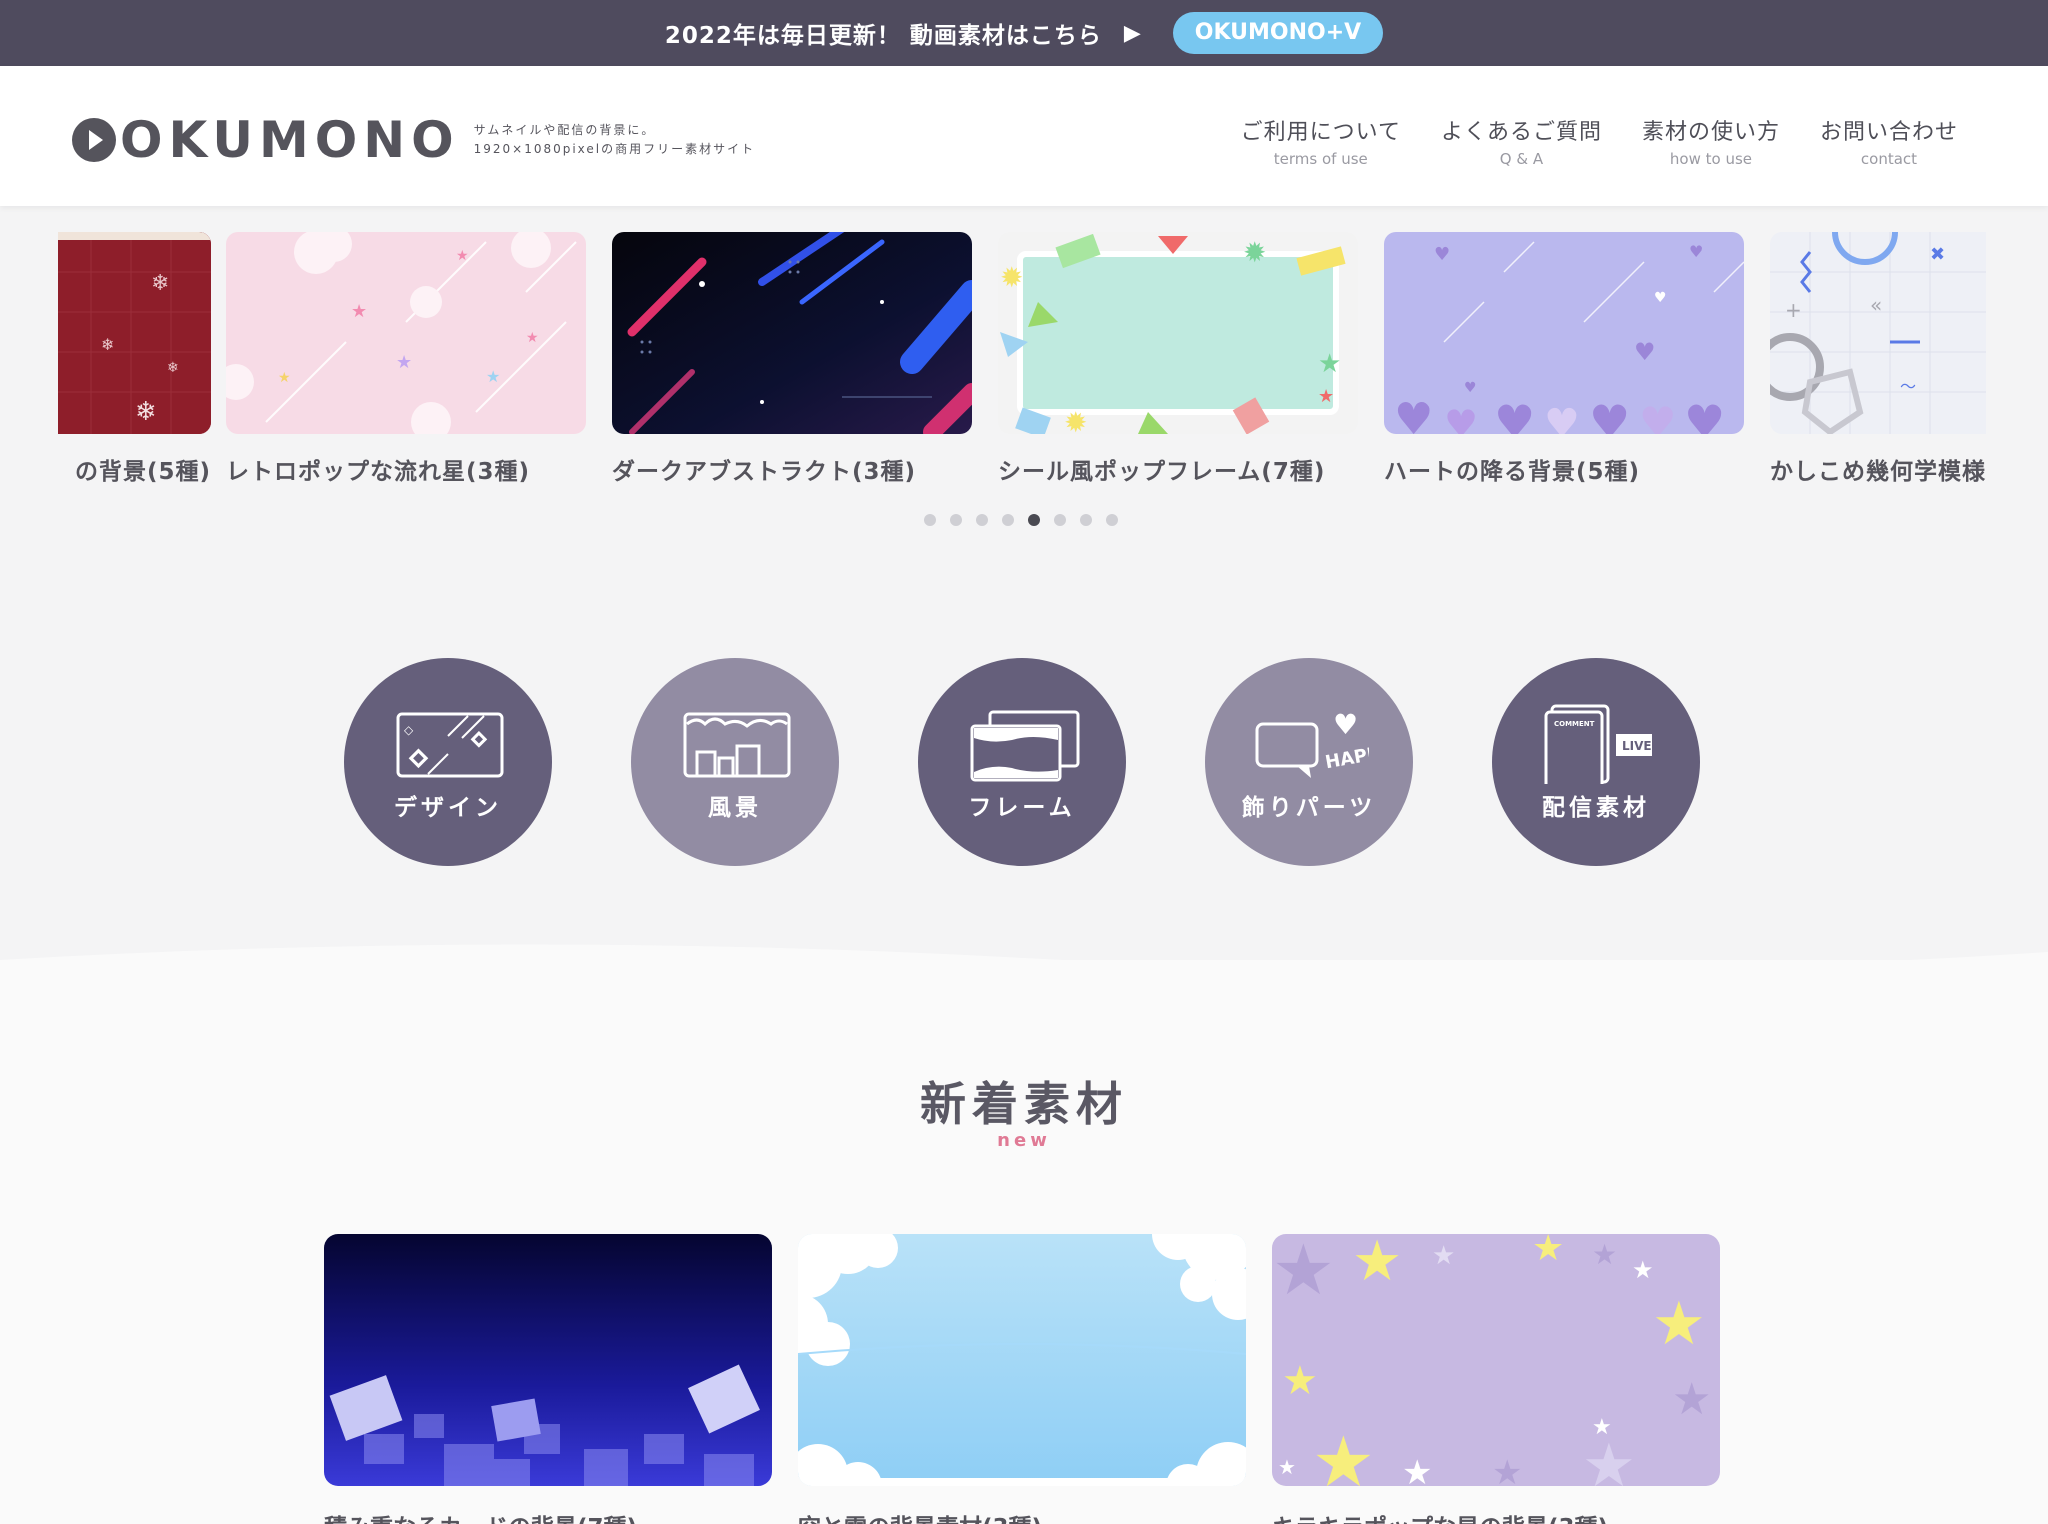 The image size is (2048, 1524). I want to click on decoration-icon: ♥ HAPPY, so click(1312, 743).